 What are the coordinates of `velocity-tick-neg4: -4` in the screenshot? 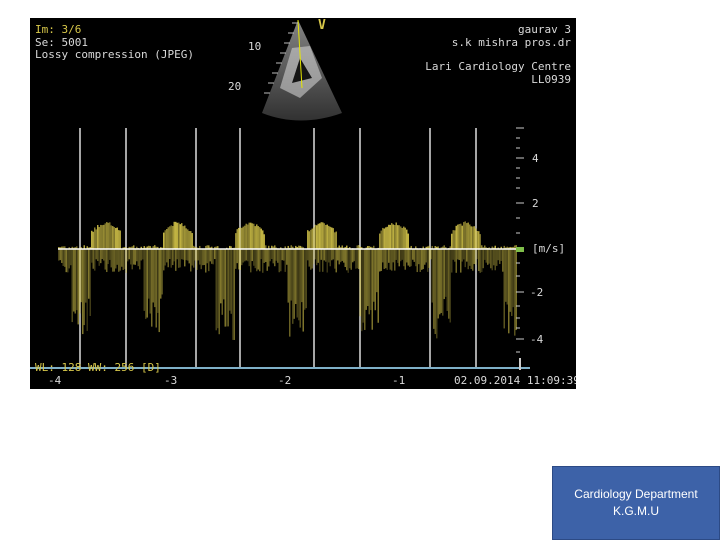 It's located at (537, 339).